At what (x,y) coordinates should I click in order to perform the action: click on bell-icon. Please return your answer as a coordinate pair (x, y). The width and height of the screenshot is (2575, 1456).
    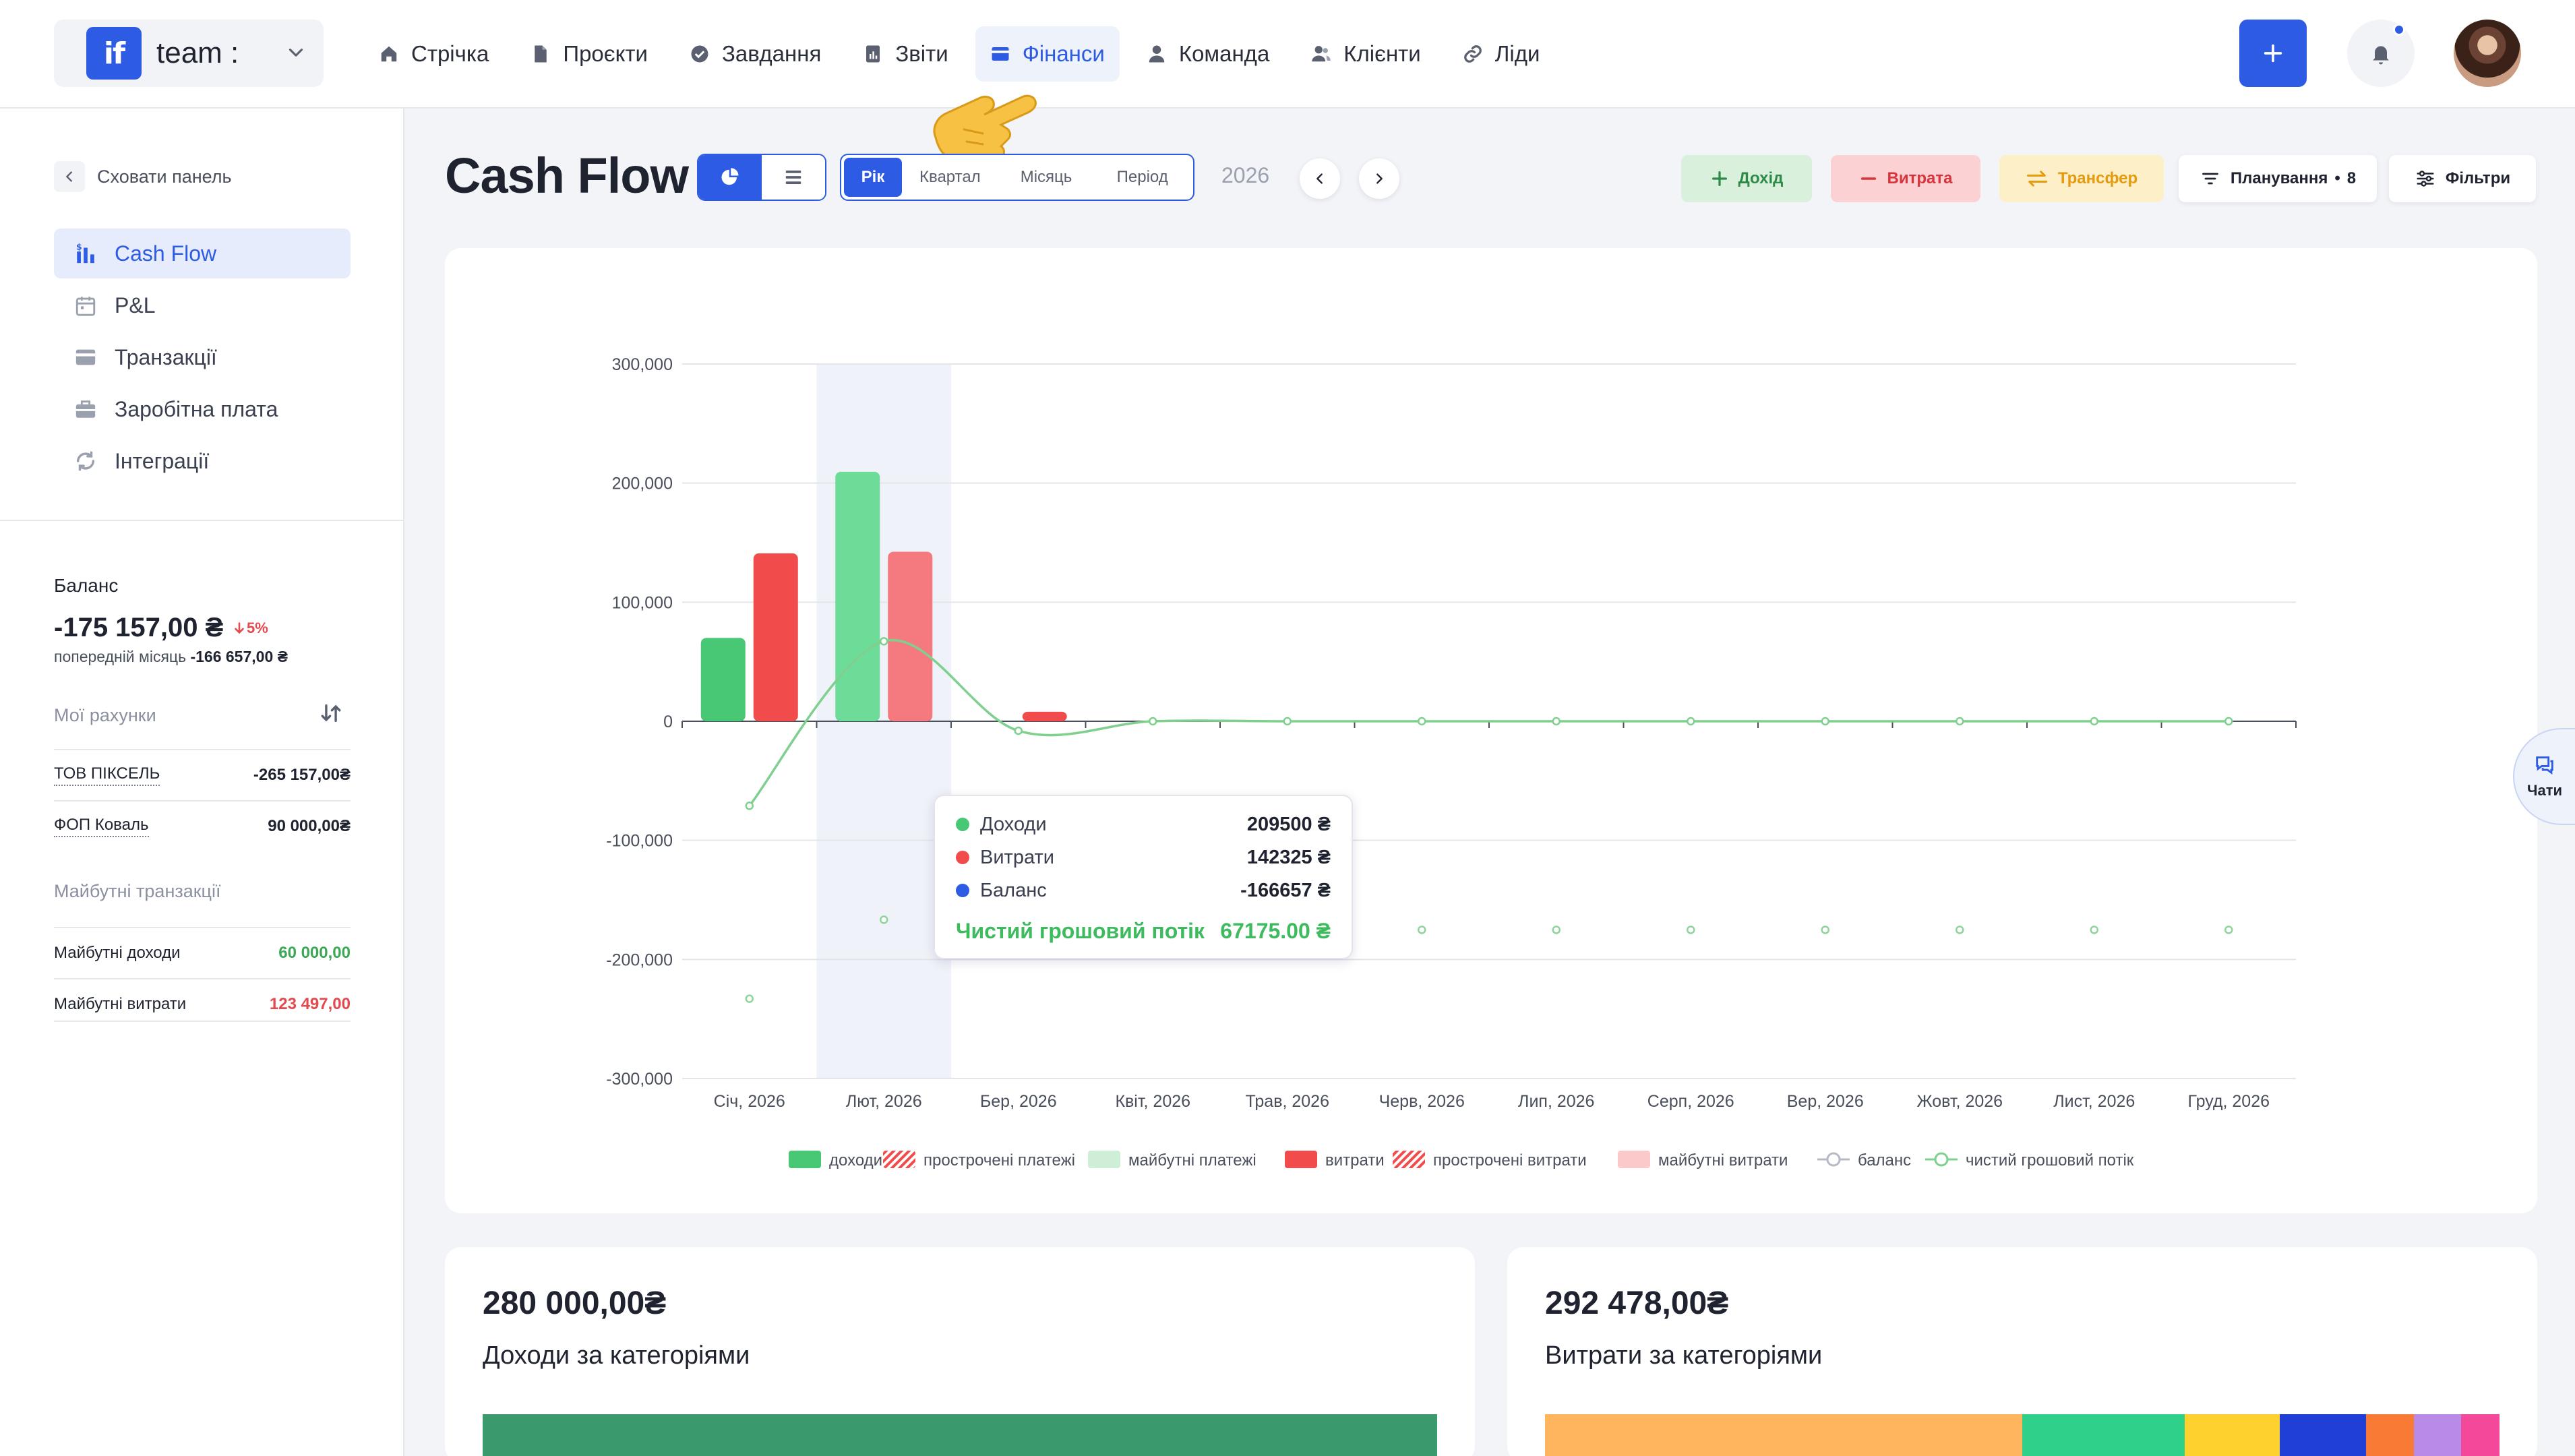
    Looking at the image, I should click on (2381, 55).